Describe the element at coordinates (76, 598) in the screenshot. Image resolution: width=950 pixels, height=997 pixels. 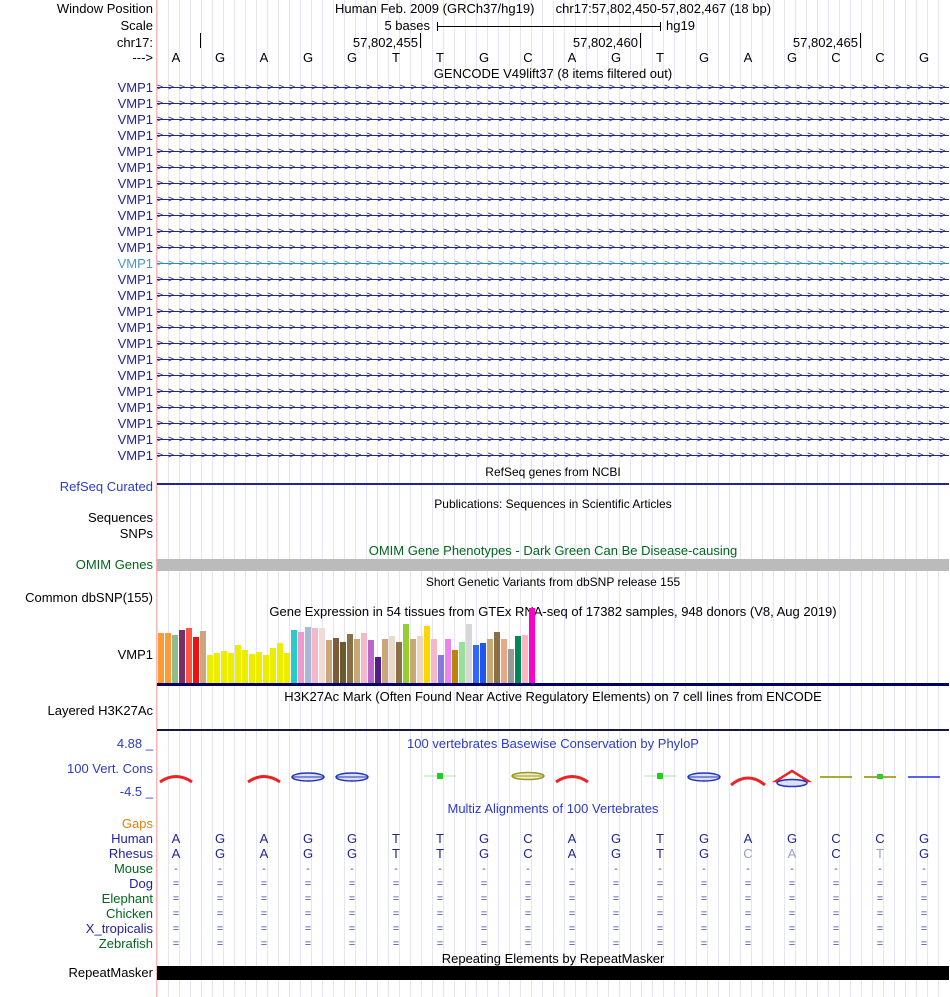
I see `common-dbsnp-label: Common dbSNP(155)` at that location.